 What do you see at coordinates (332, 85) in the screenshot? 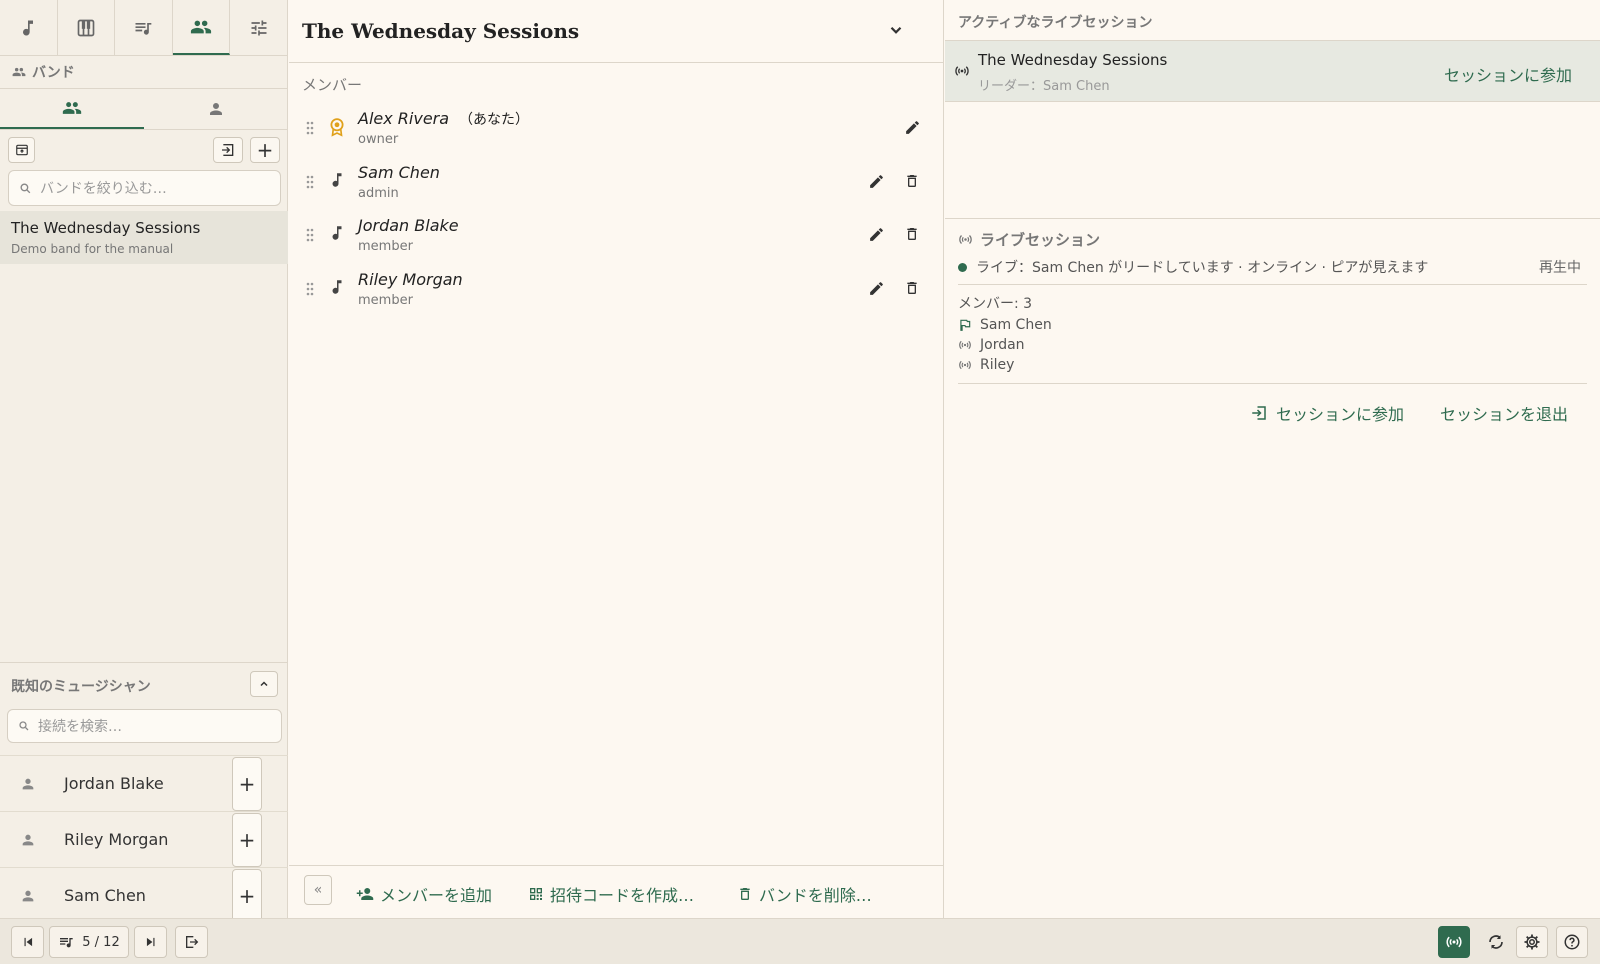
I see `members-label: メンバー` at bounding box center [332, 85].